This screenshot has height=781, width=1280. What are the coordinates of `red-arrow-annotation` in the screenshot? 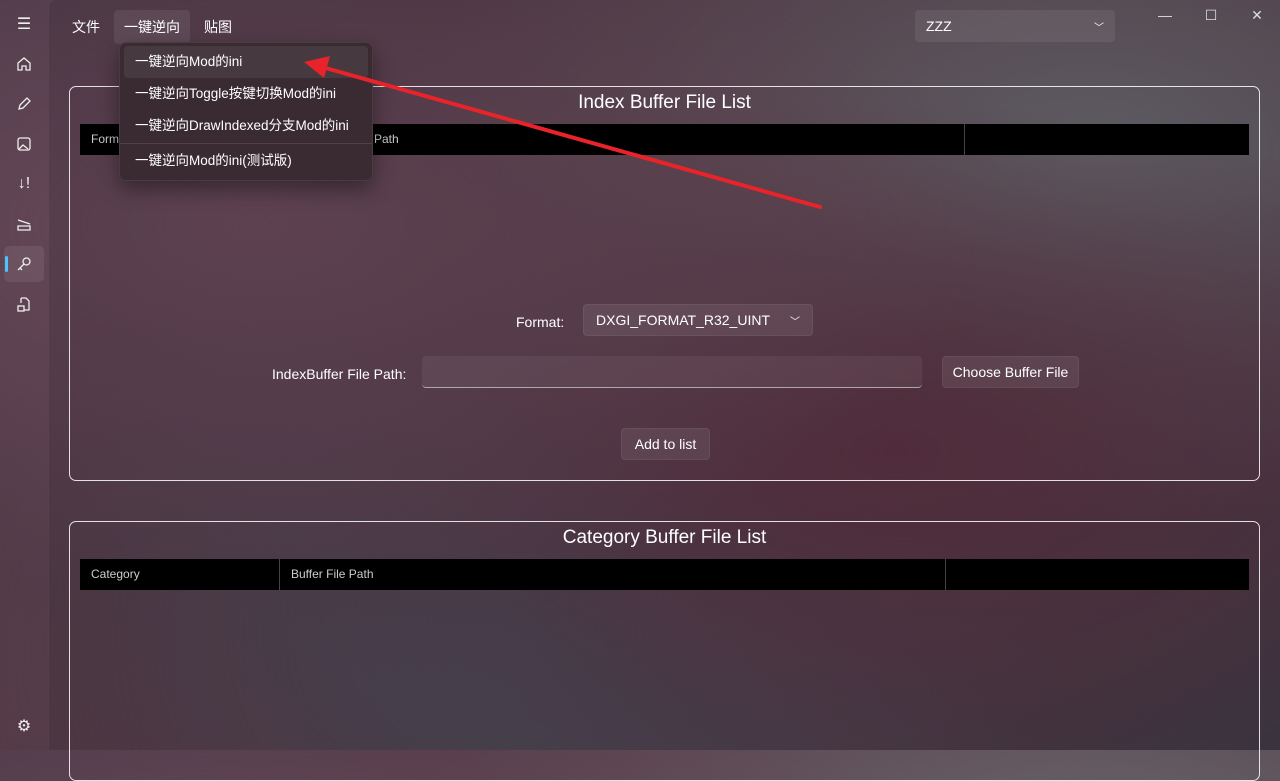 It's located at (563, 132).